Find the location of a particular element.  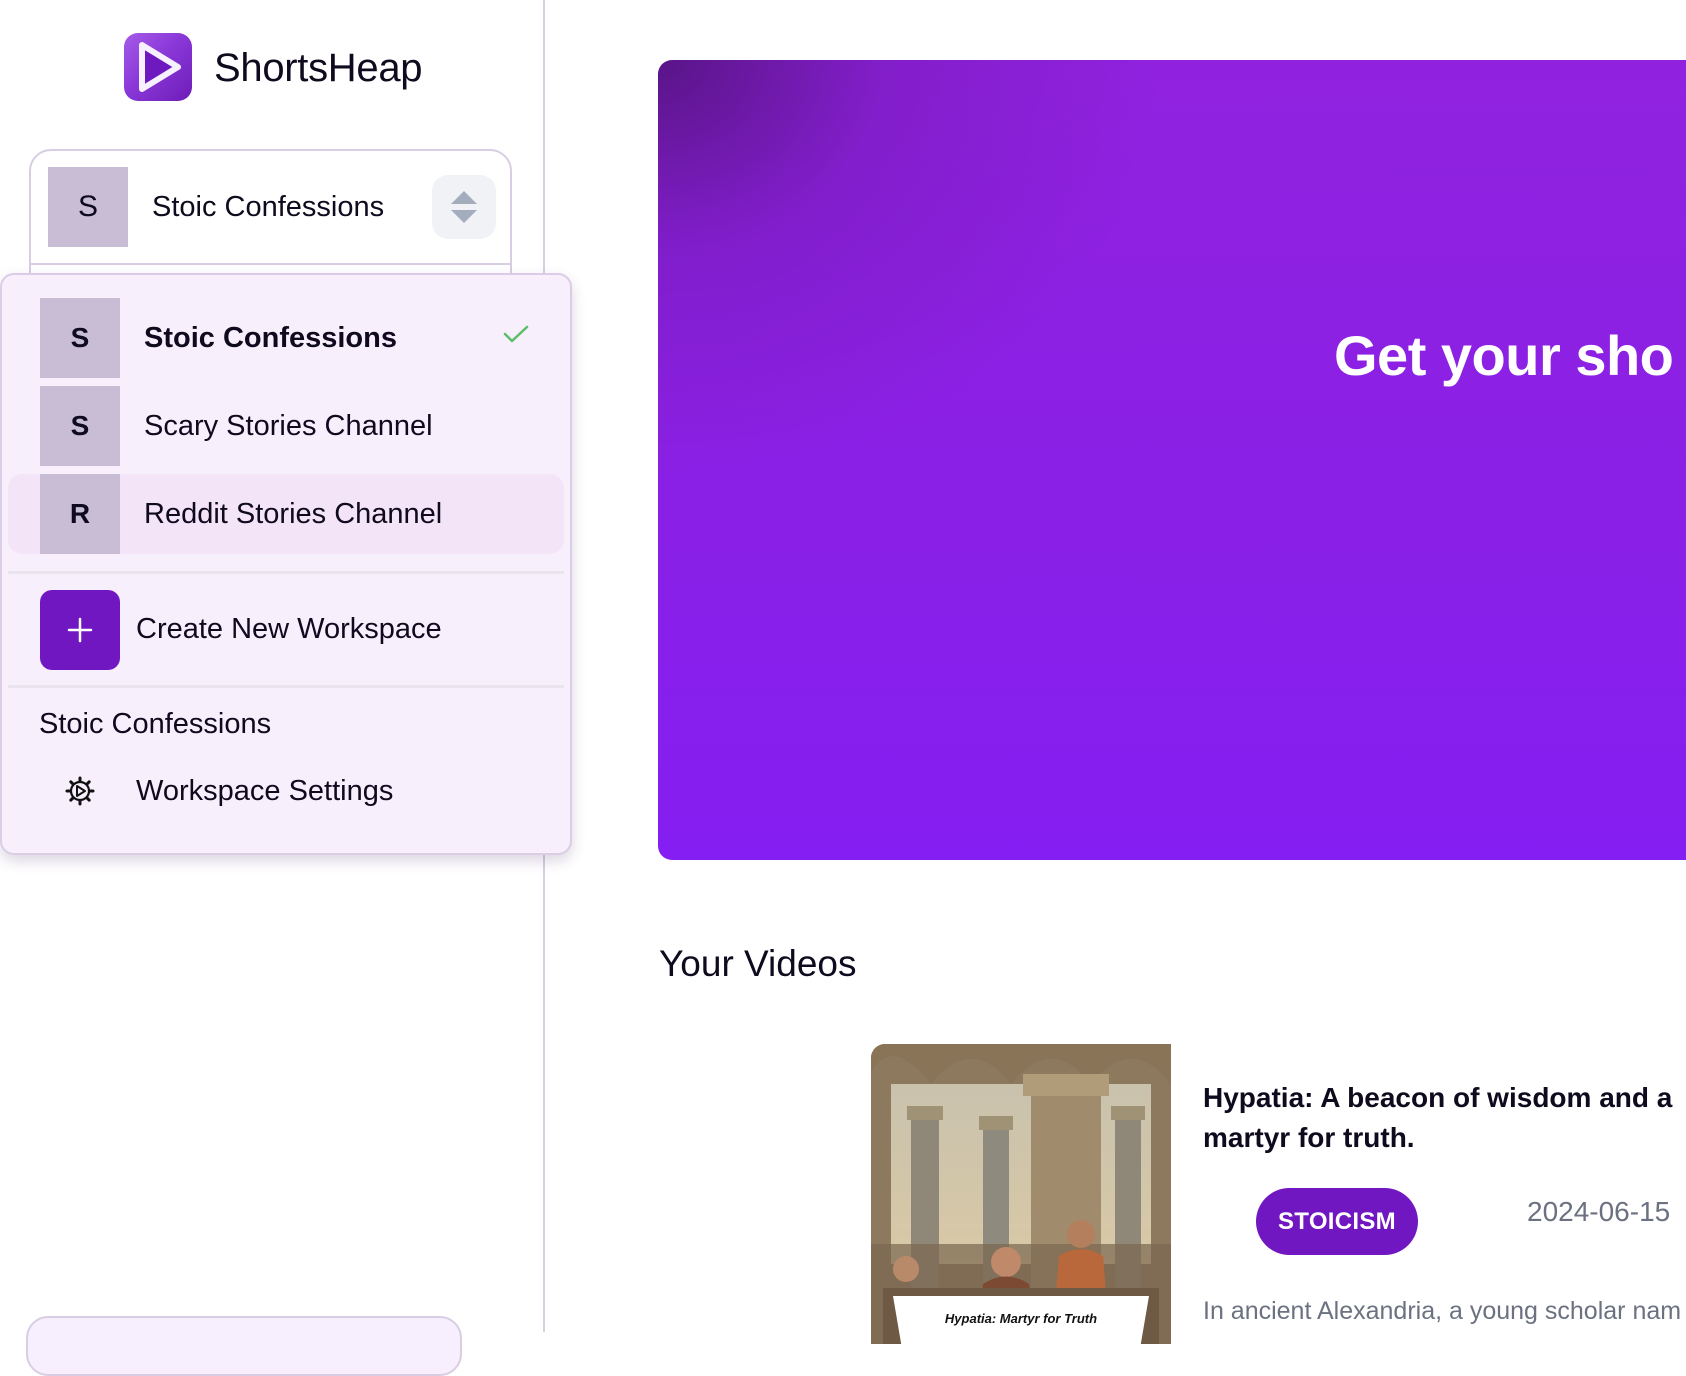

brand-logo-icon is located at coordinates (158, 67).